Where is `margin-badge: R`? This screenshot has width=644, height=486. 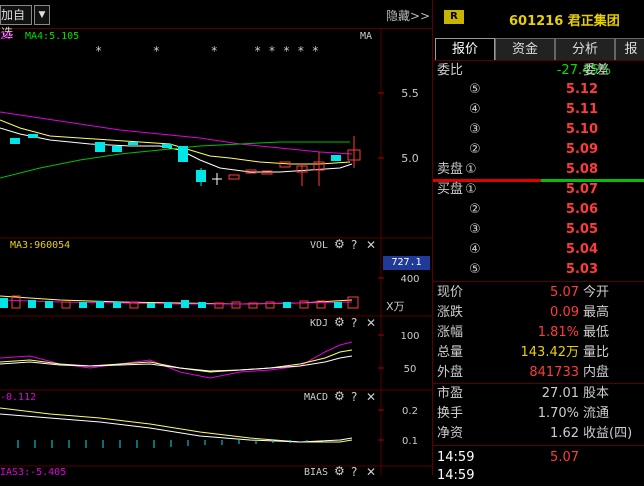
margin-badge: R is located at coordinates (454, 17).